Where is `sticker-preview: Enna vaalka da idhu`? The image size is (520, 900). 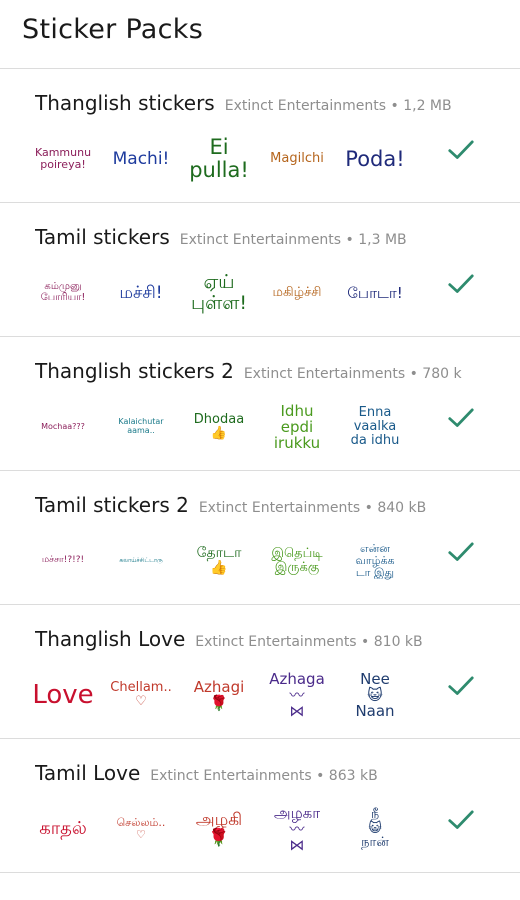 sticker-preview: Enna vaalka da idhu is located at coordinates (375, 426).